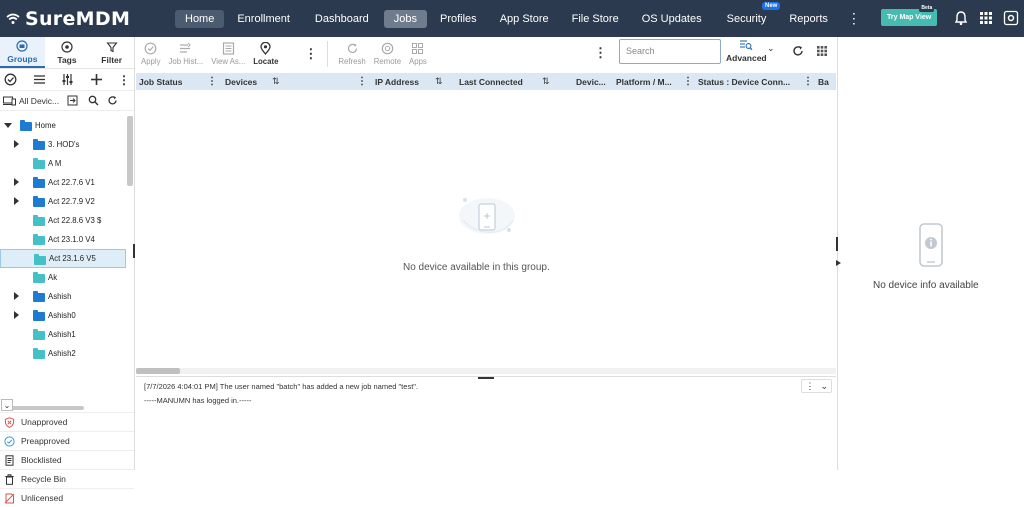  I want to click on col-last-connected: Last Connected, so click(491, 81).